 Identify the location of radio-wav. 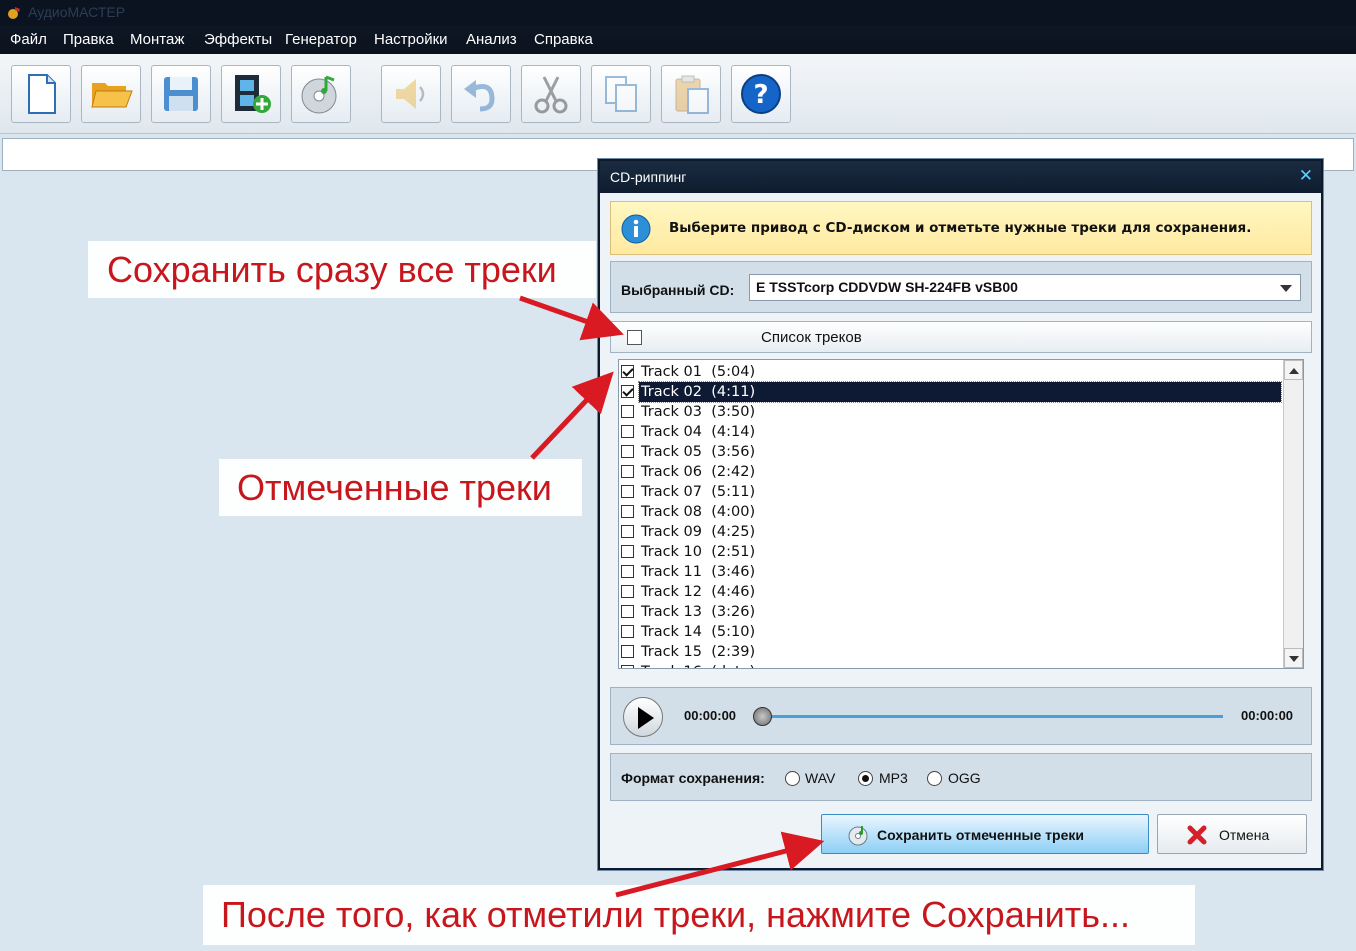
(792, 778).